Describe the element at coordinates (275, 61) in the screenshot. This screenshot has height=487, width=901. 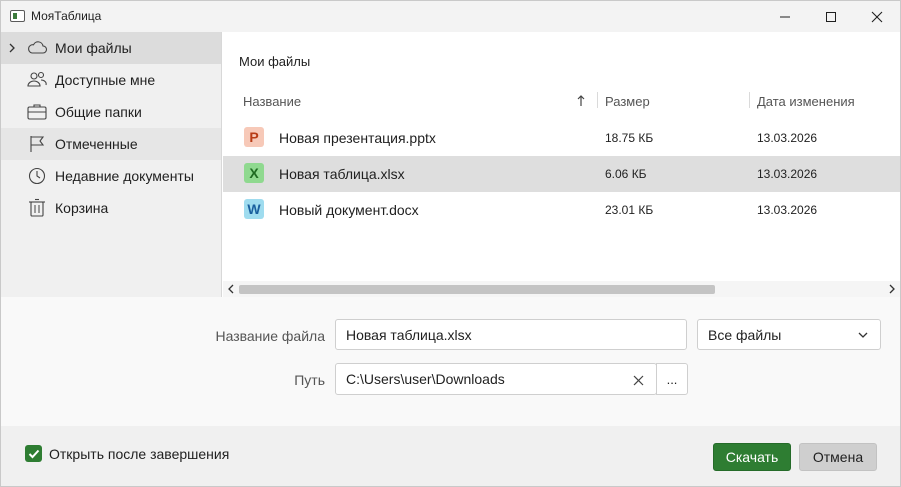
I see `folder-title: Мои файлы` at that location.